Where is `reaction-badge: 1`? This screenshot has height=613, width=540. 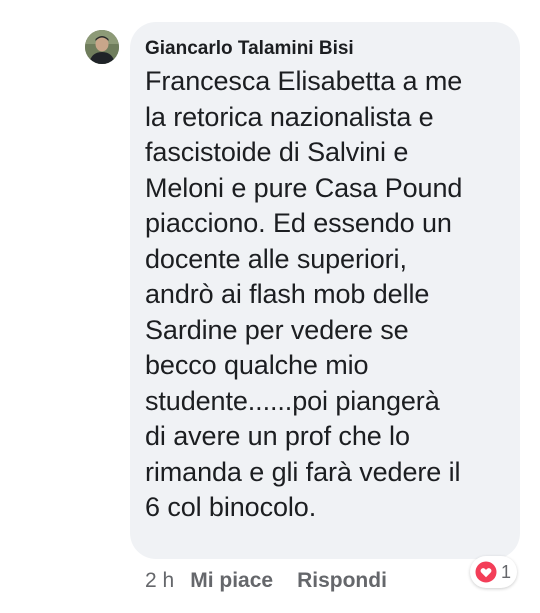
reaction-badge: 1 is located at coordinates (494, 572).